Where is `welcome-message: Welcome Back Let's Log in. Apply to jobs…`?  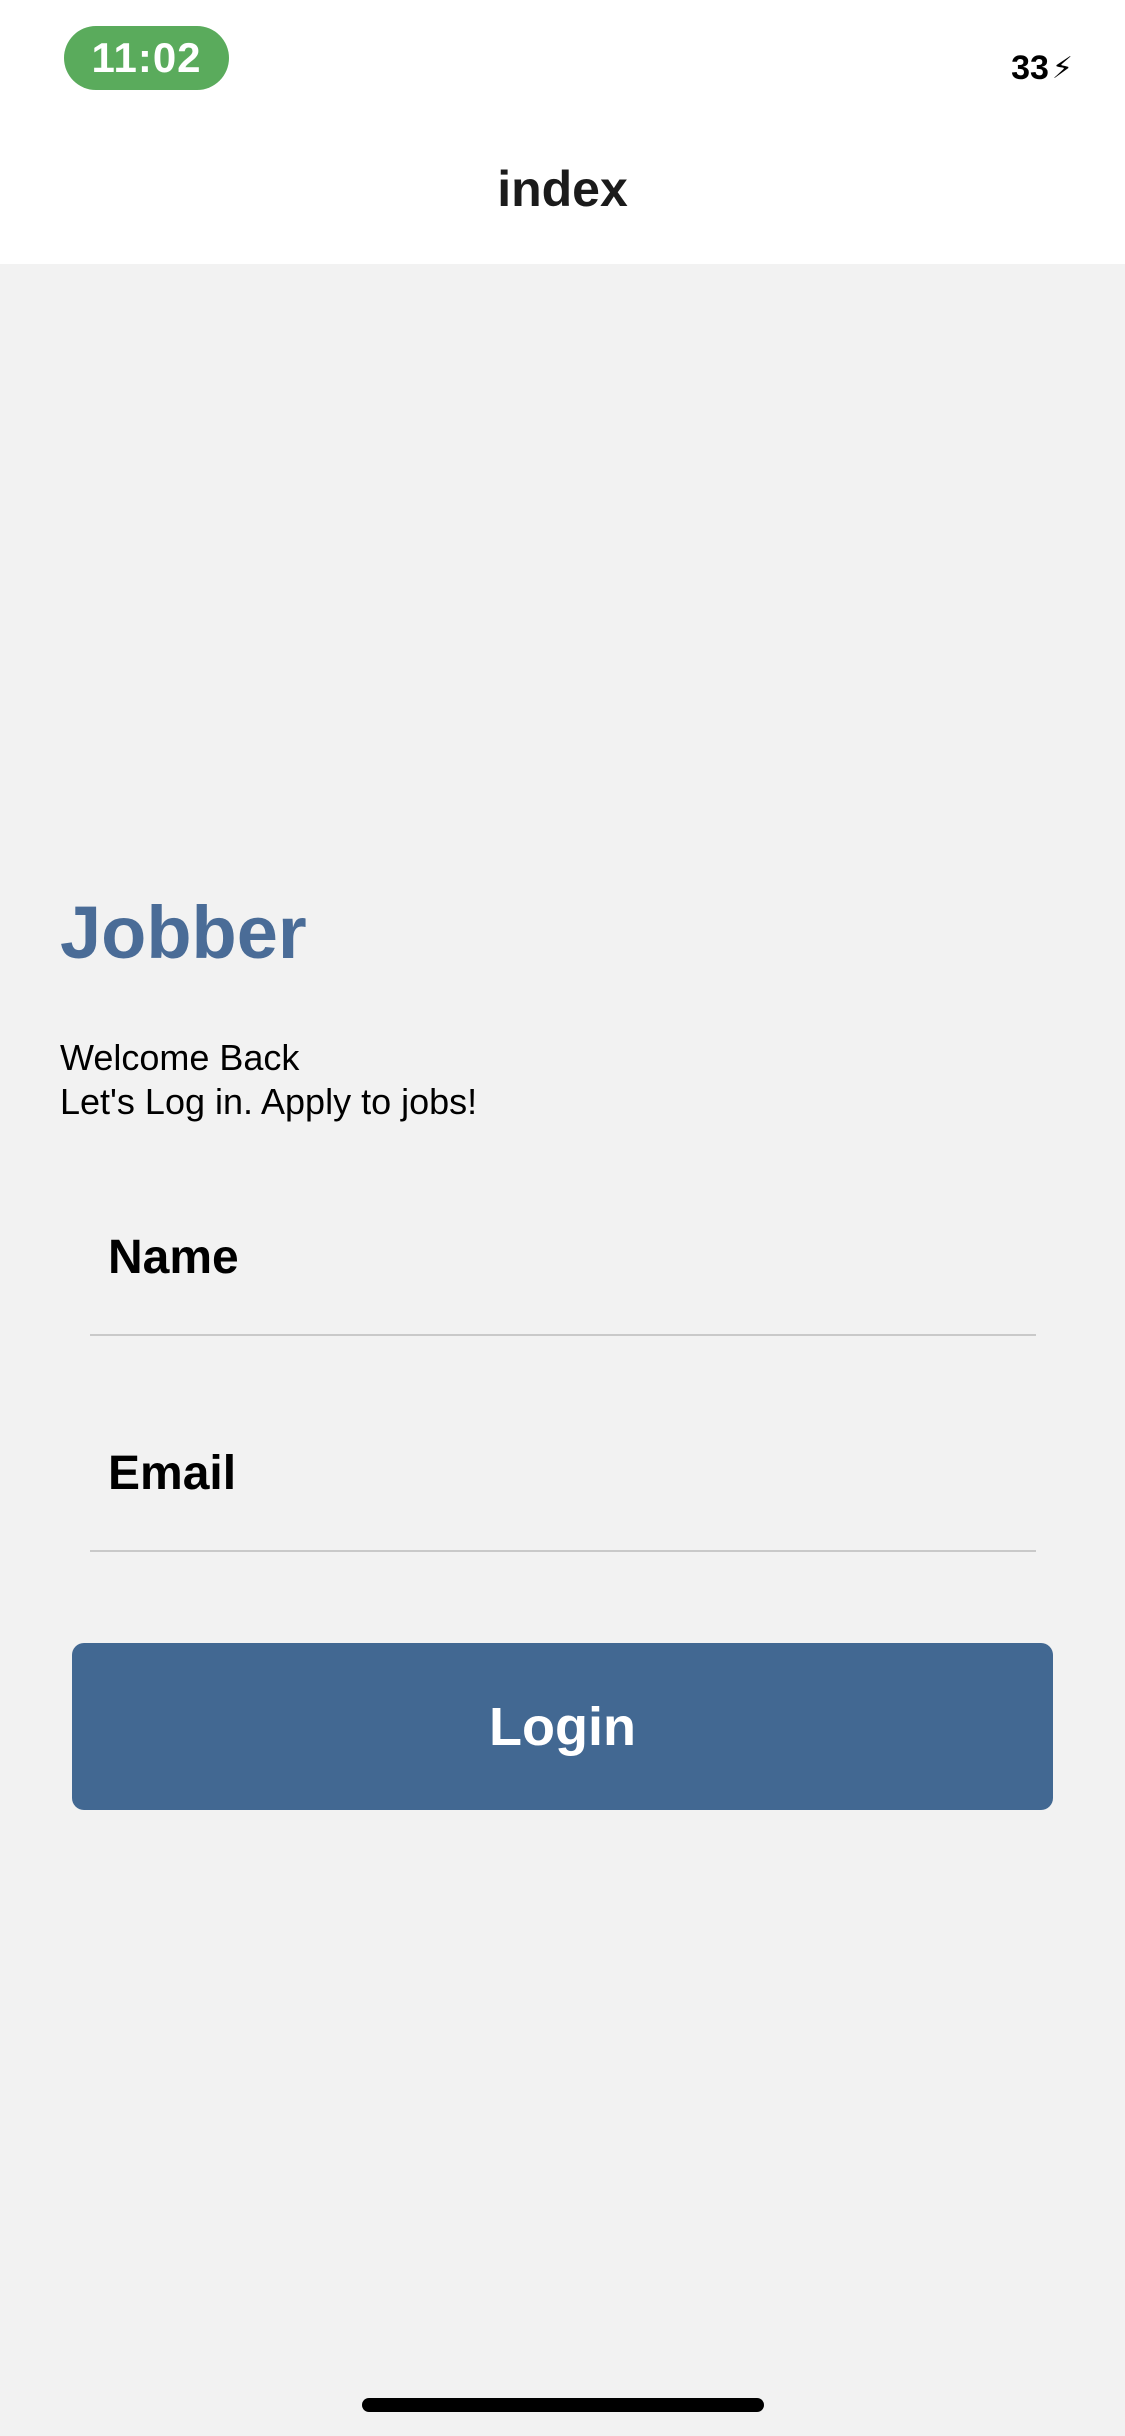 welcome-message: Welcome Back Let's Log in. Apply to jobs… is located at coordinates (268, 1080).